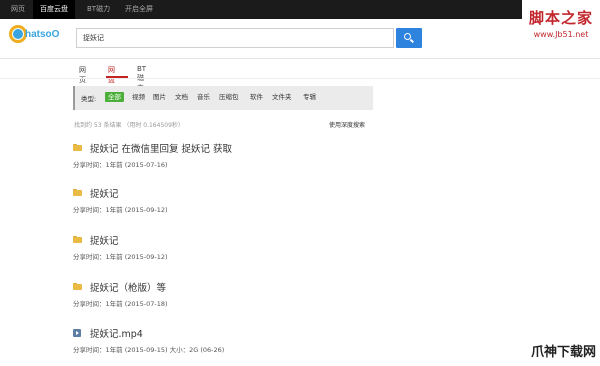 This screenshot has width=600, height=366. I want to click on deep-search-link: 使用深度搜索, so click(347, 124).